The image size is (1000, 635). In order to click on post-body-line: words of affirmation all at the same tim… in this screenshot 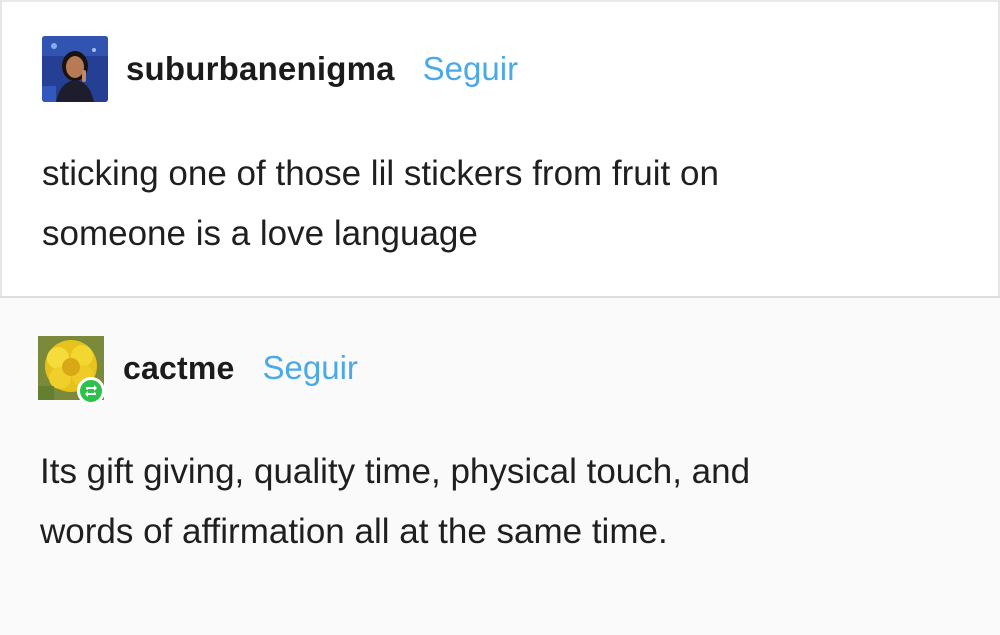, I will do `click(354, 531)`.